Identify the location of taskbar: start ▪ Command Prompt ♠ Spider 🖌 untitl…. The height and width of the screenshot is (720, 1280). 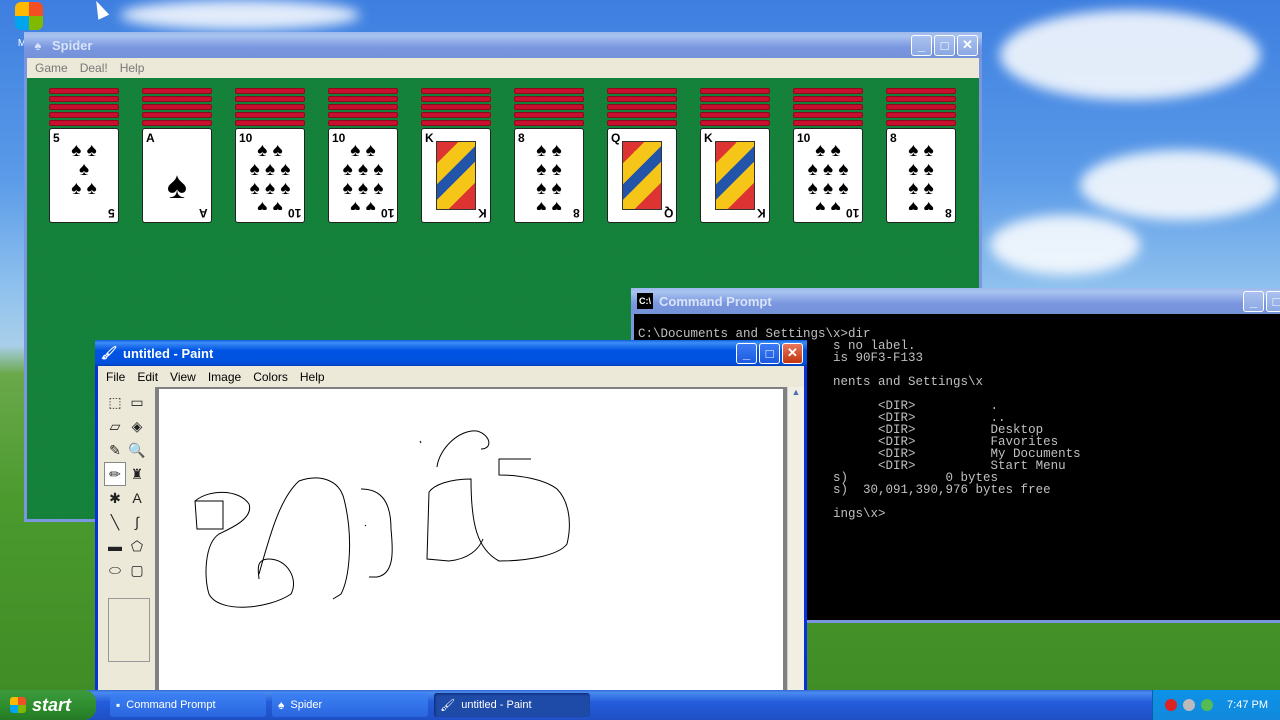
(640, 705).